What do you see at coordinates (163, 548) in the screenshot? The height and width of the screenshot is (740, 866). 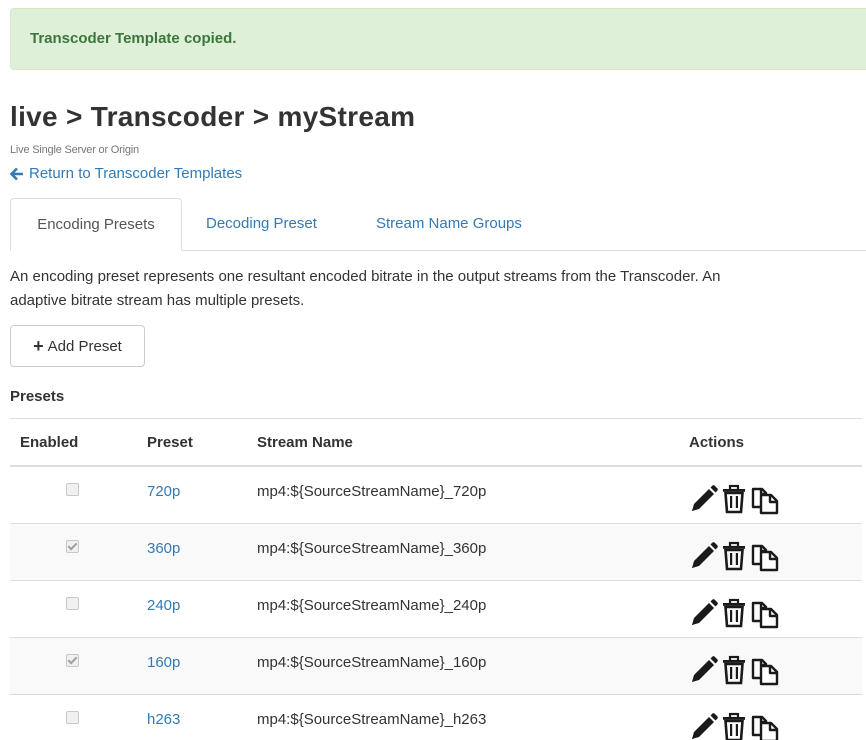 I see `preset-link: 360p` at bounding box center [163, 548].